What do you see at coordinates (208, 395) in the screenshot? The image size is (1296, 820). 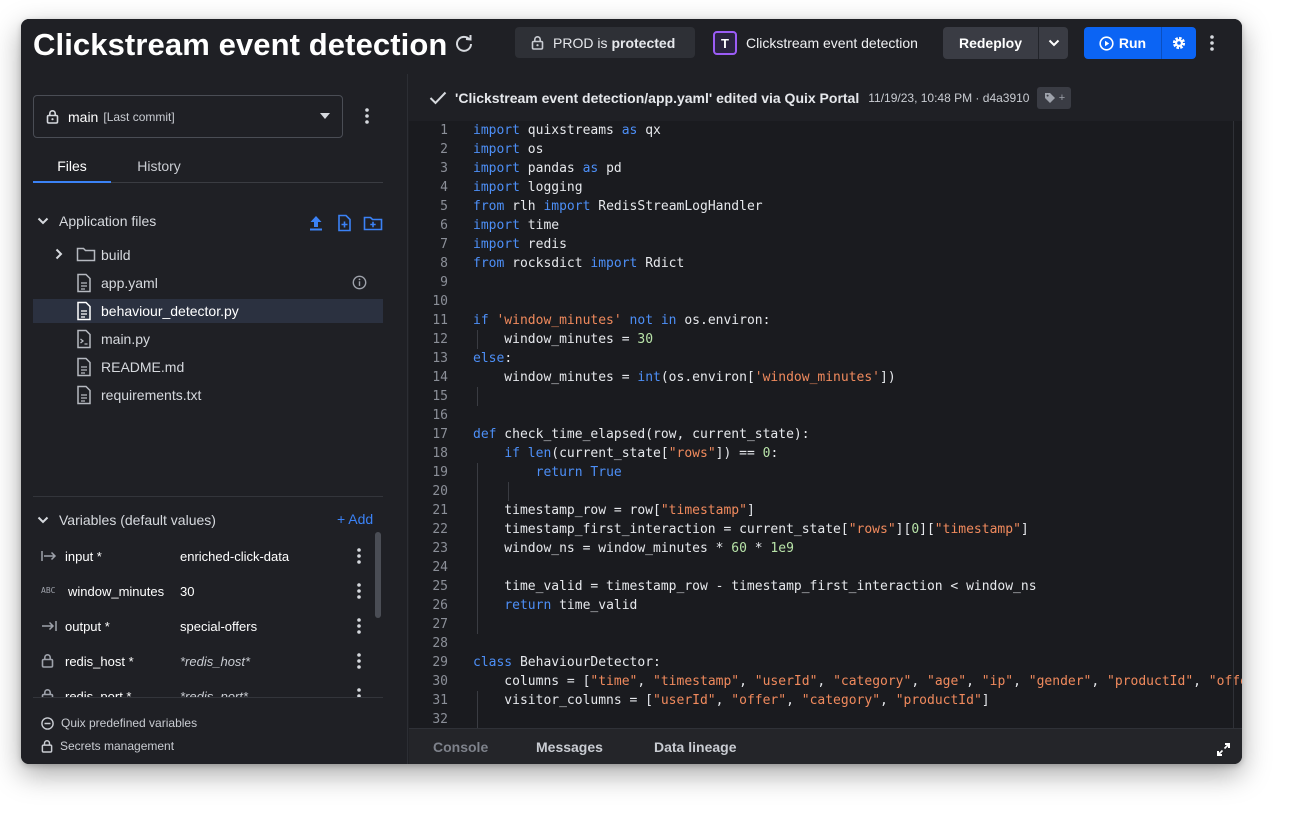 I see `file-item-requirements: requirements.txt` at bounding box center [208, 395].